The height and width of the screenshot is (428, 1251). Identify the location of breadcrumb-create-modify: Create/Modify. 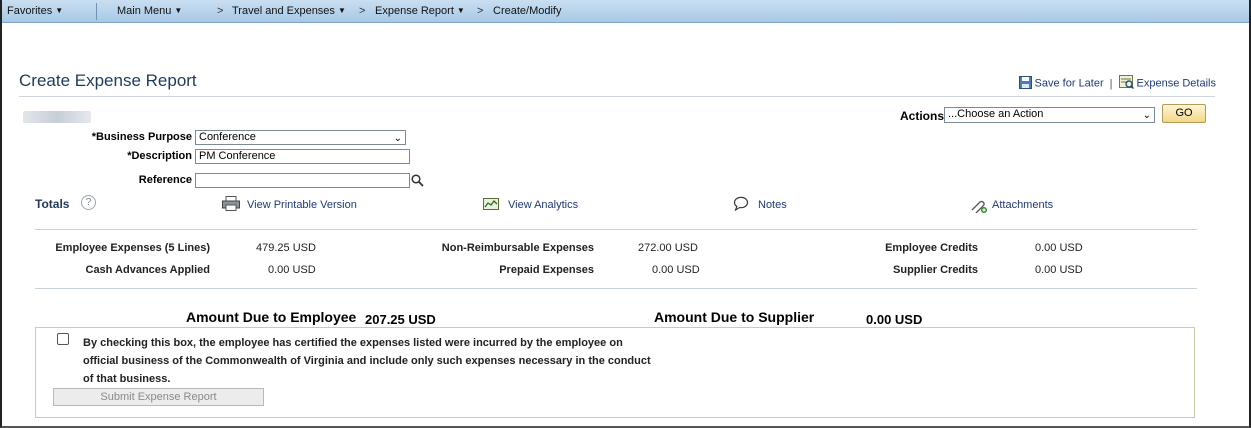
(527, 11).